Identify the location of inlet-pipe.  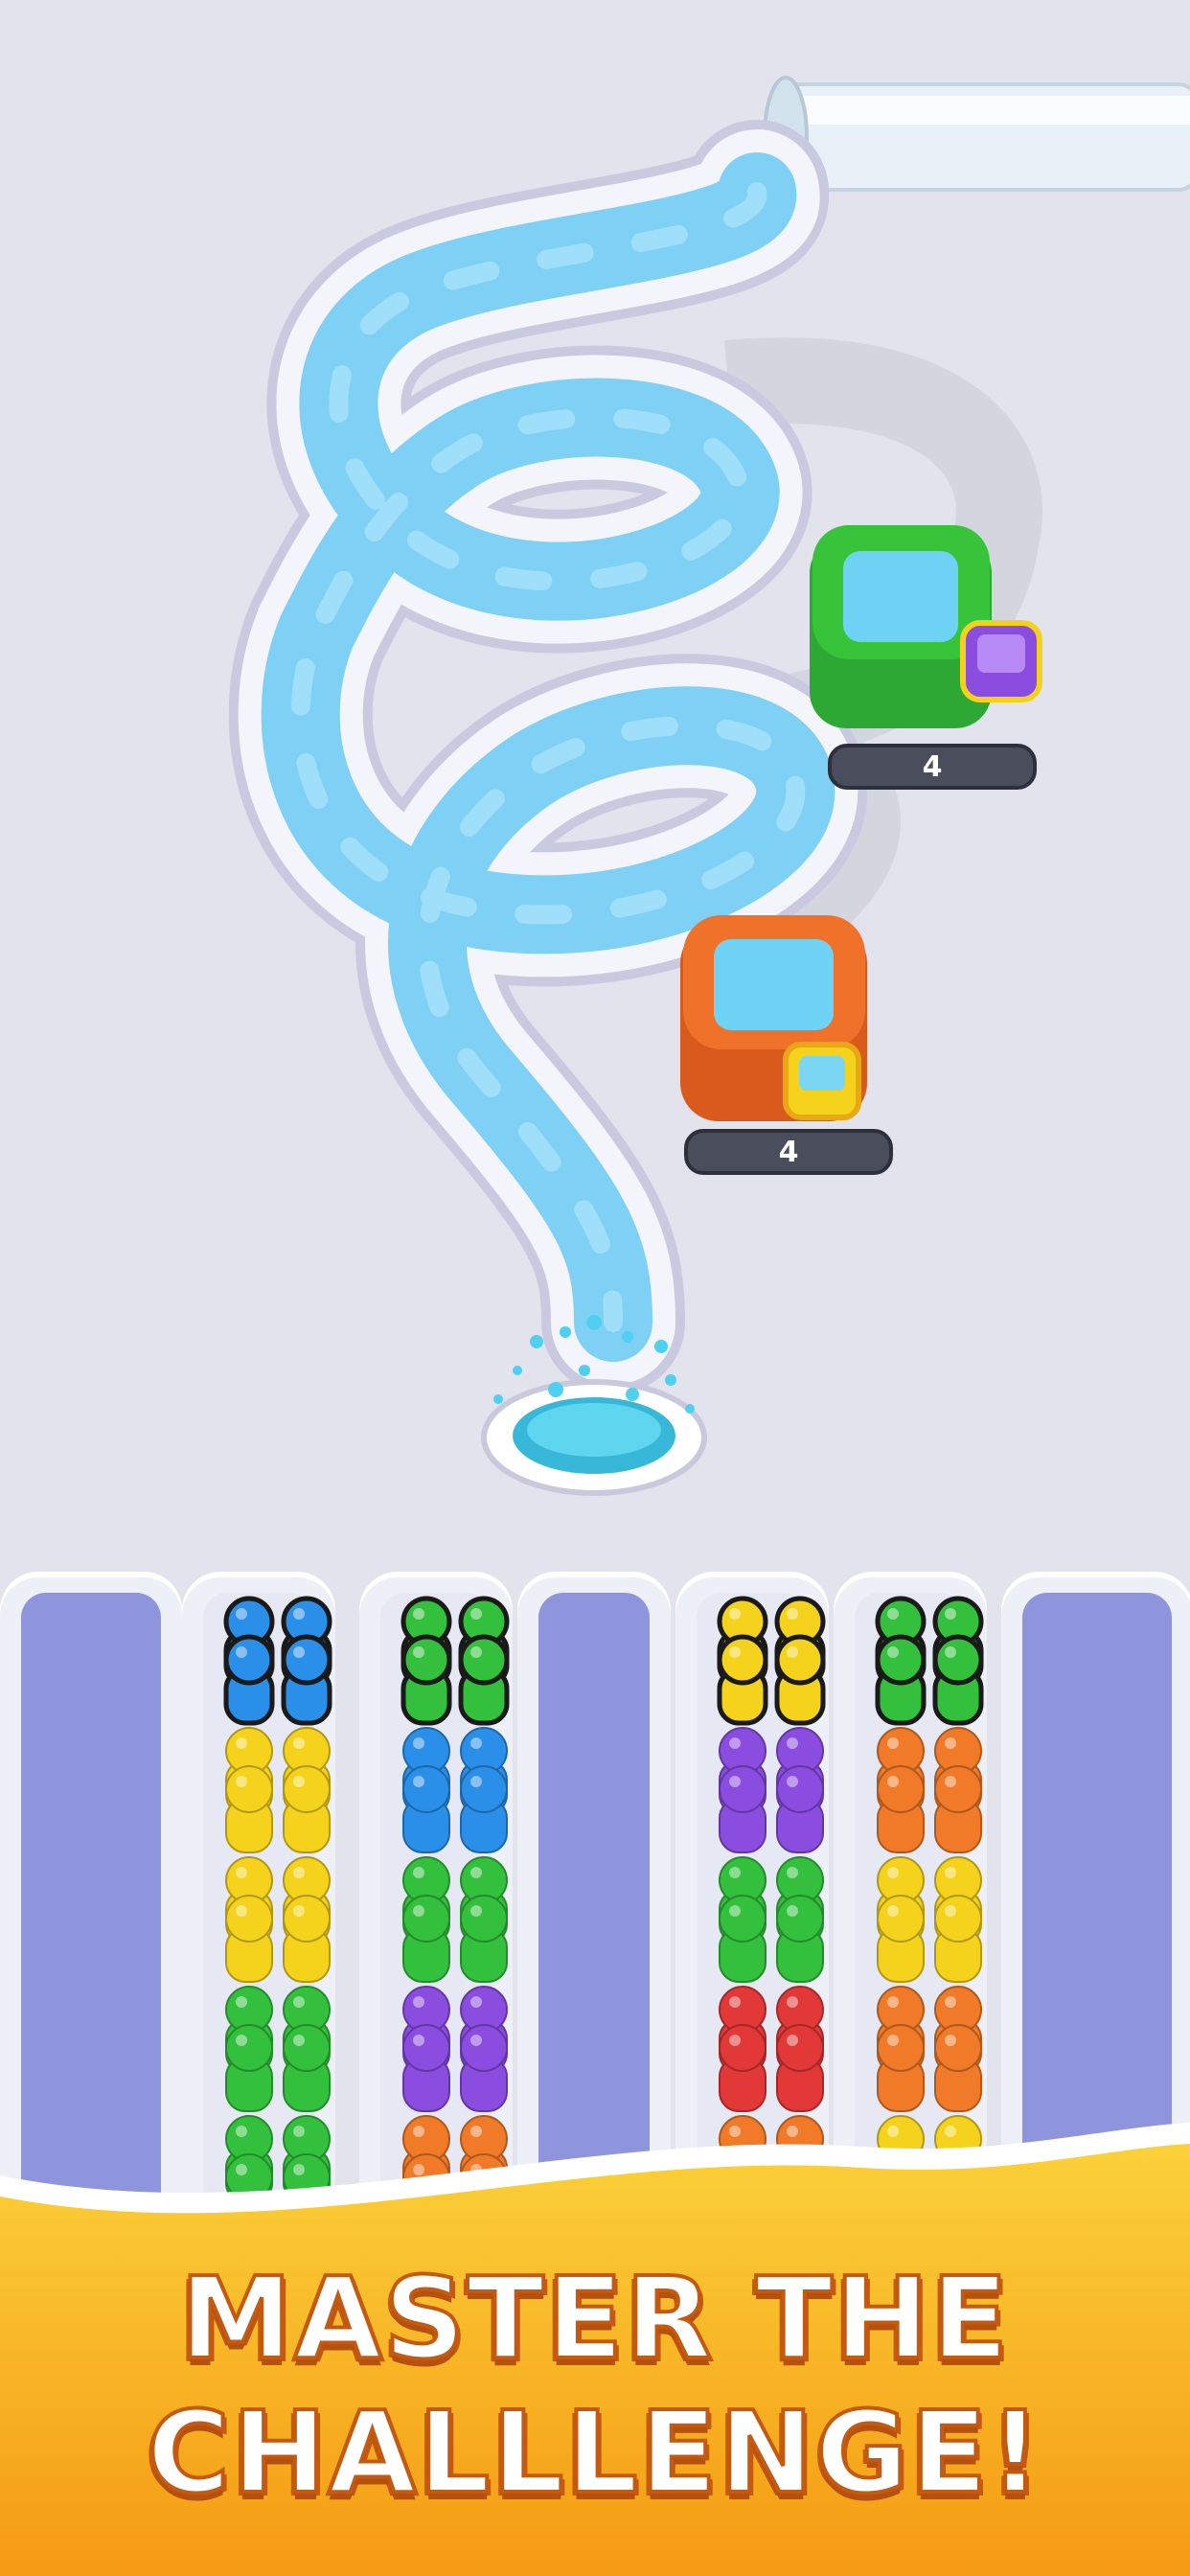
(977, 137).